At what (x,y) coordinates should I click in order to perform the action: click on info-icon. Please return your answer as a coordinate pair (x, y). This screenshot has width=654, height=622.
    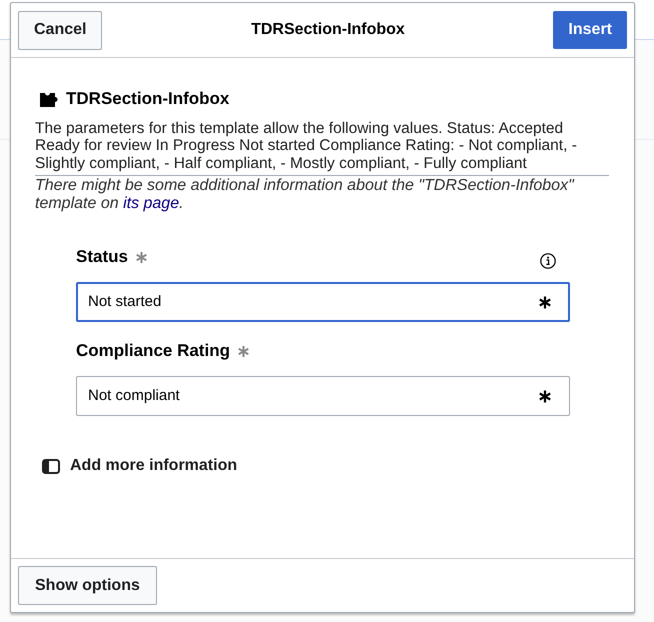
    Looking at the image, I should click on (548, 261).